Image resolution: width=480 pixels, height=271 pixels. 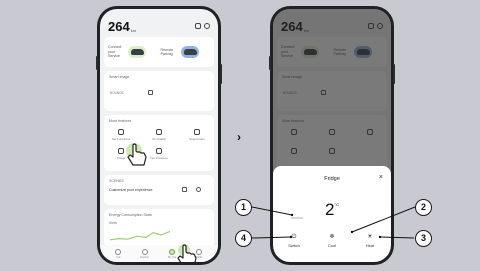 I want to click on callout-4: 4, so click(x=243, y=238).